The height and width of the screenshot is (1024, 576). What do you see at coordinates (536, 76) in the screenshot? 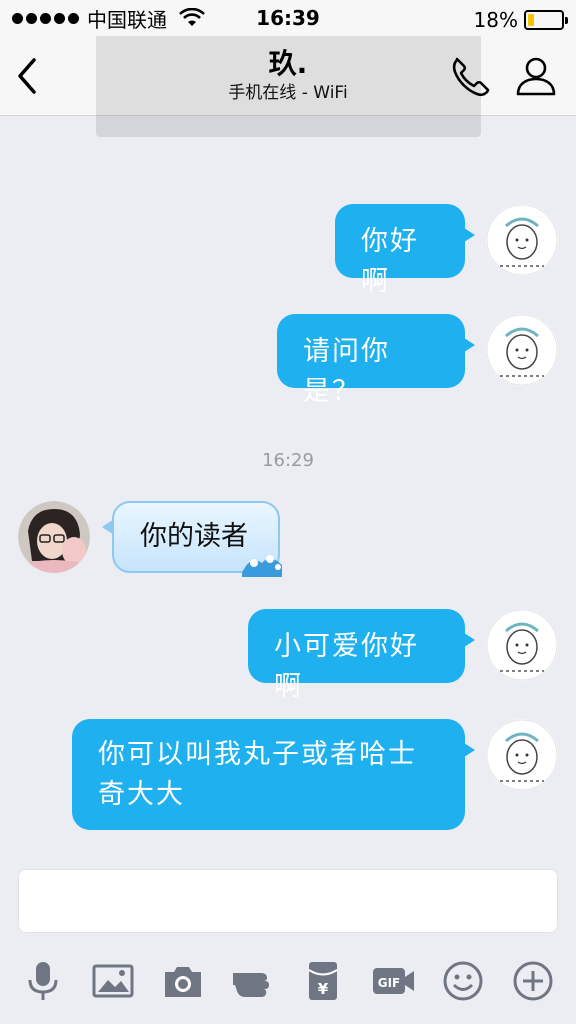
I see `contact-profile-button` at bounding box center [536, 76].